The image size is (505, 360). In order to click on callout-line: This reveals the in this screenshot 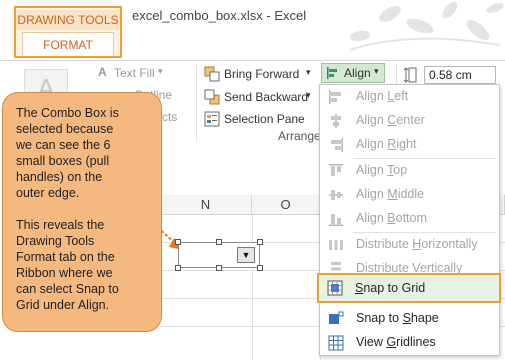, I will do `click(60, 225)`.